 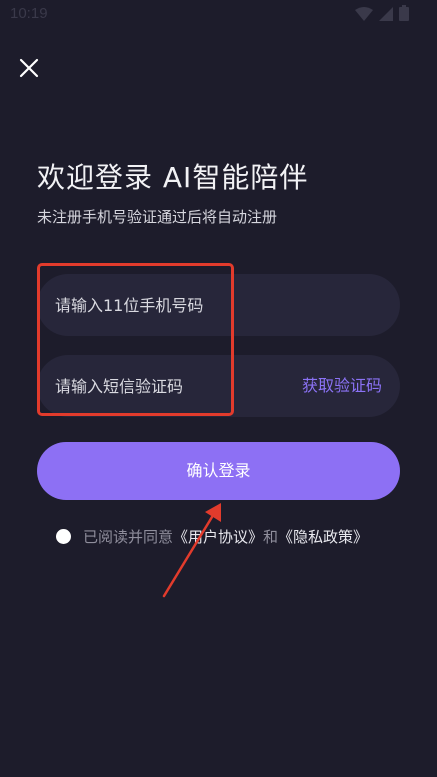 What do you see at coordinates (218, 471) in the screenshot?
I see `login-button: 确认登录` at bounding box center [218, 471].